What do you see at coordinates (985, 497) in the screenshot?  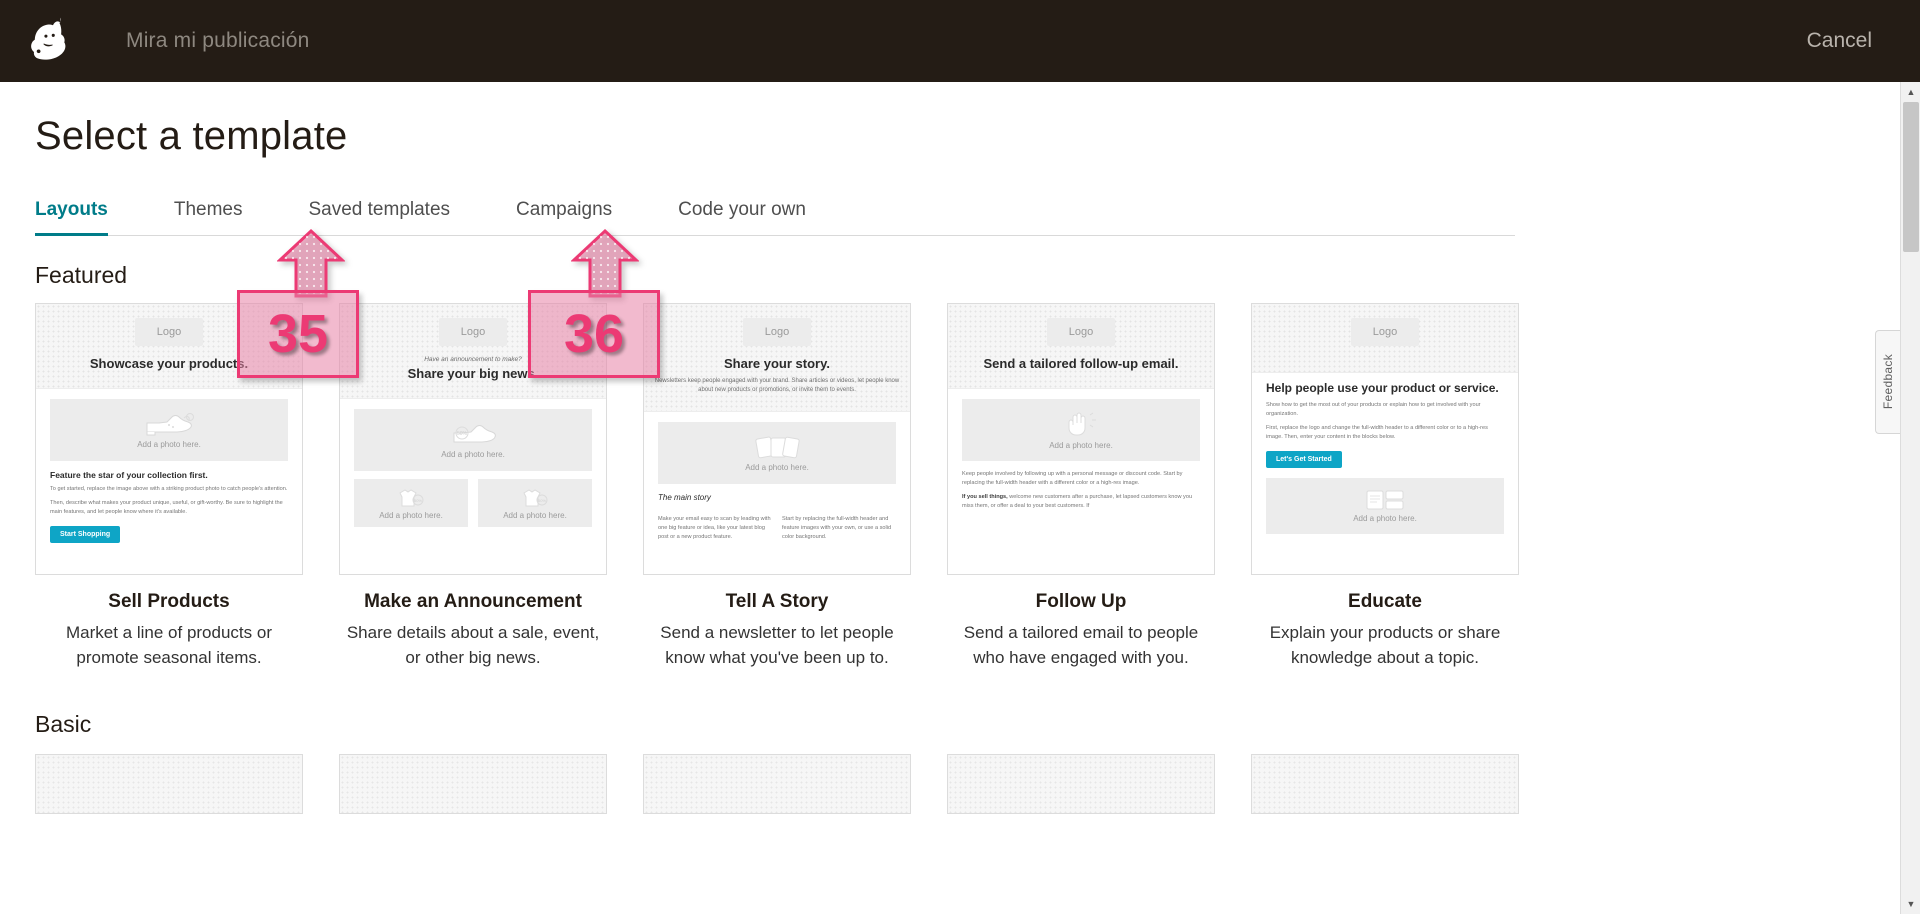 I see `body-paragraph-2-bold: If you sell things,` at bounding box center [985, 497].